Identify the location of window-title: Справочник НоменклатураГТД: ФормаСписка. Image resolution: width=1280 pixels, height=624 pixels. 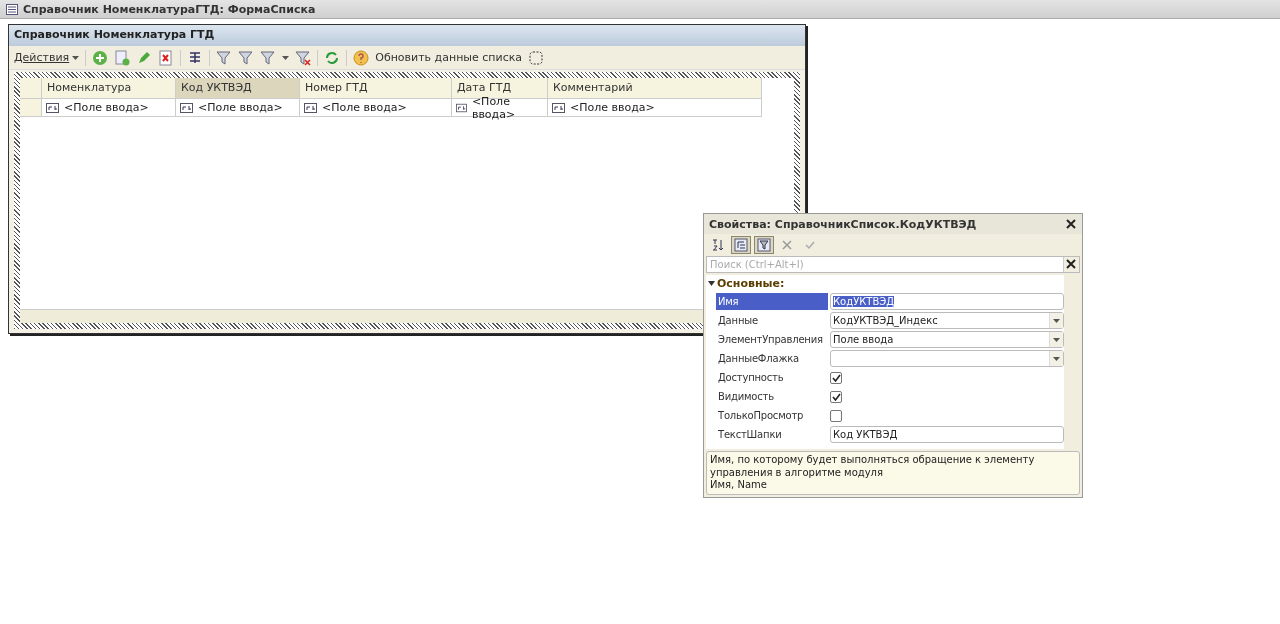
(169, 9).